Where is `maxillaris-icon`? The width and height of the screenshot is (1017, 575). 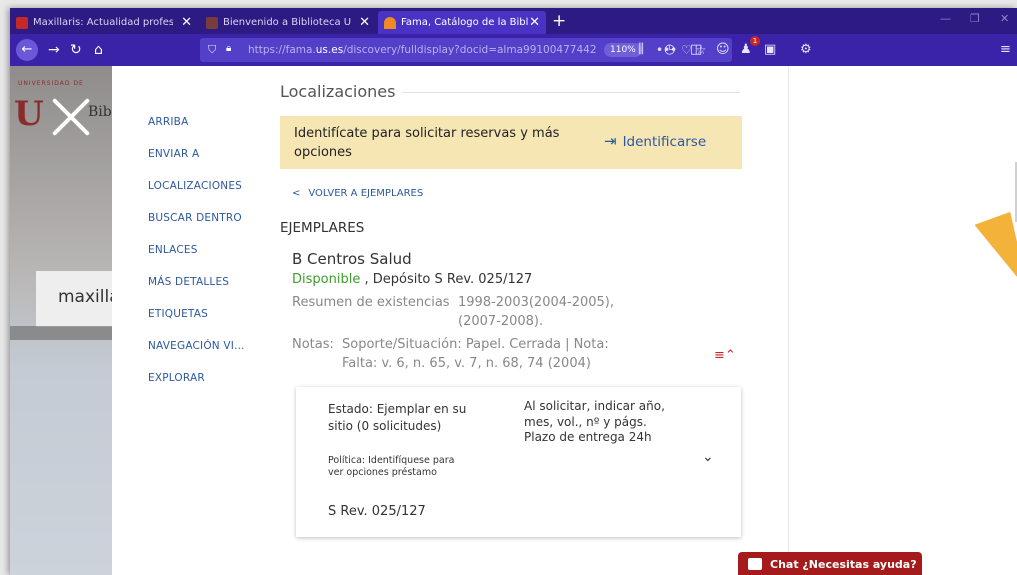
maxillaris-icon is located at coordinates (22, 22).